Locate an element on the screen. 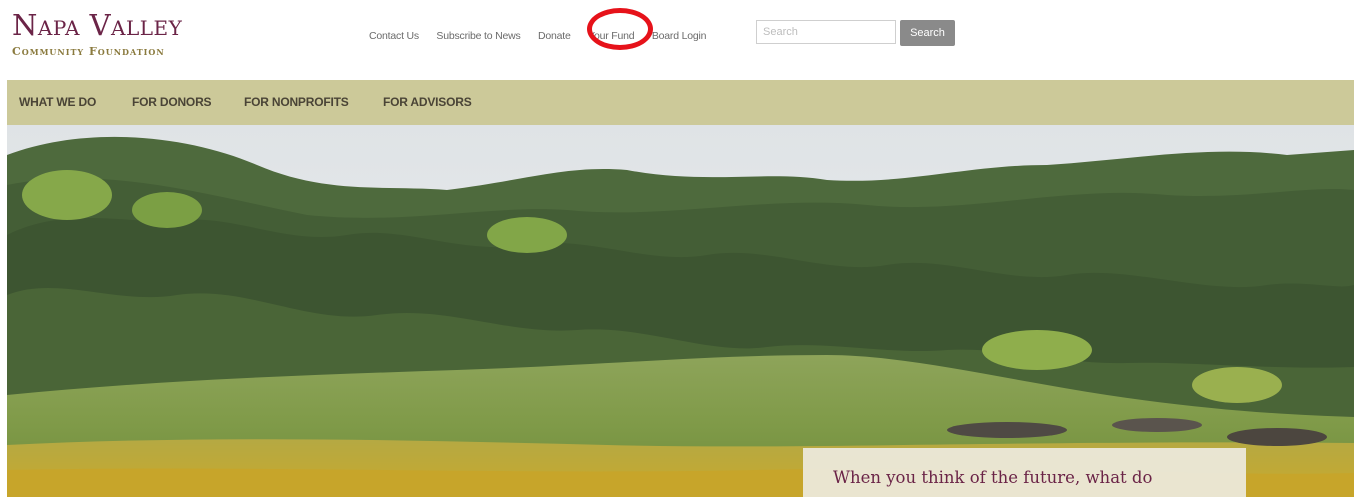 This screenshot has width=1354, height=497. hero-quote-text: When you think of the future, what do is located at coordinates (993, 477).